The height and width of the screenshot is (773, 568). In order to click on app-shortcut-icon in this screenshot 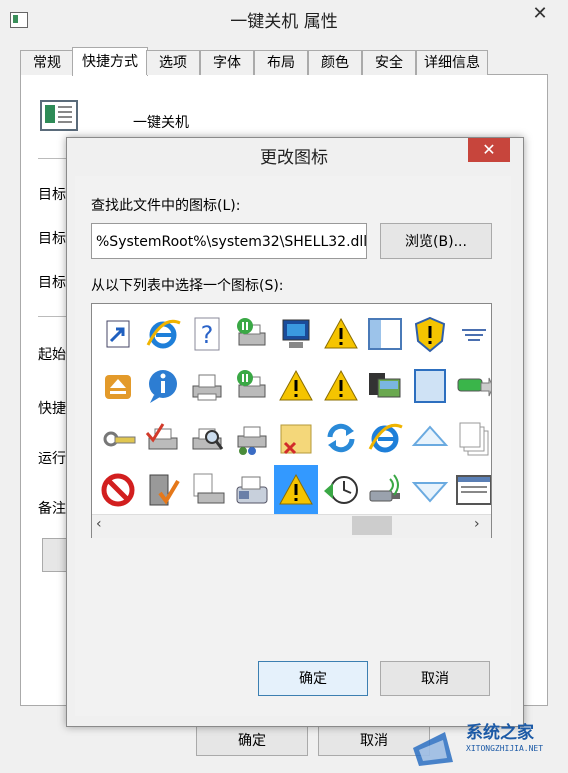, I will do `click(59, 115)`.